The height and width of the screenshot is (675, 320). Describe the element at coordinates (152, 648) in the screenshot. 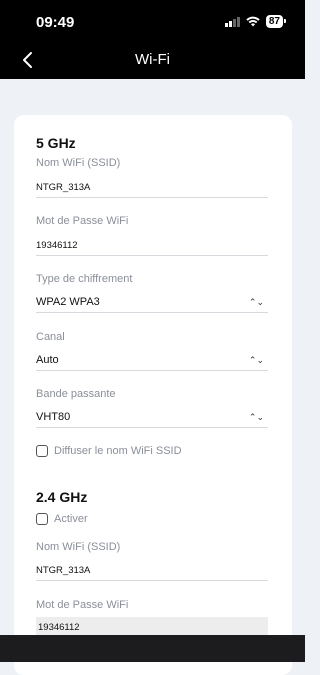

I see `bottom-bar` at that location.